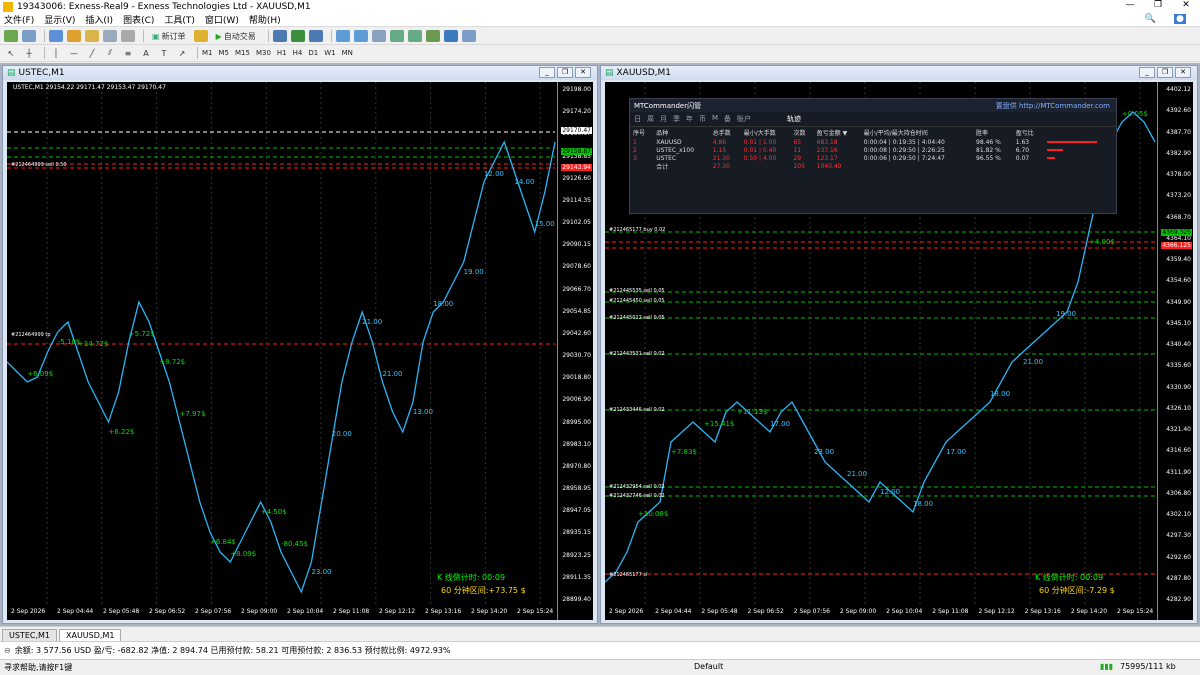 The image size is (1200, 675). Describe the element at coordinates (92, 53) in the screenshot. I see `trendline-icon: ╱` at that location.